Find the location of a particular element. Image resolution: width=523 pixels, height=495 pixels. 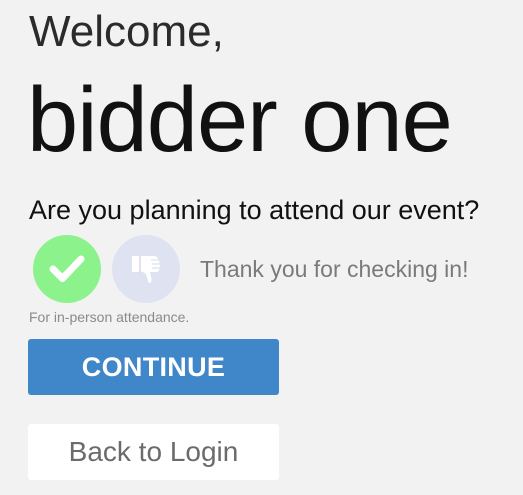

continue-button: CONTINUE is located at coordinates (153, 367).